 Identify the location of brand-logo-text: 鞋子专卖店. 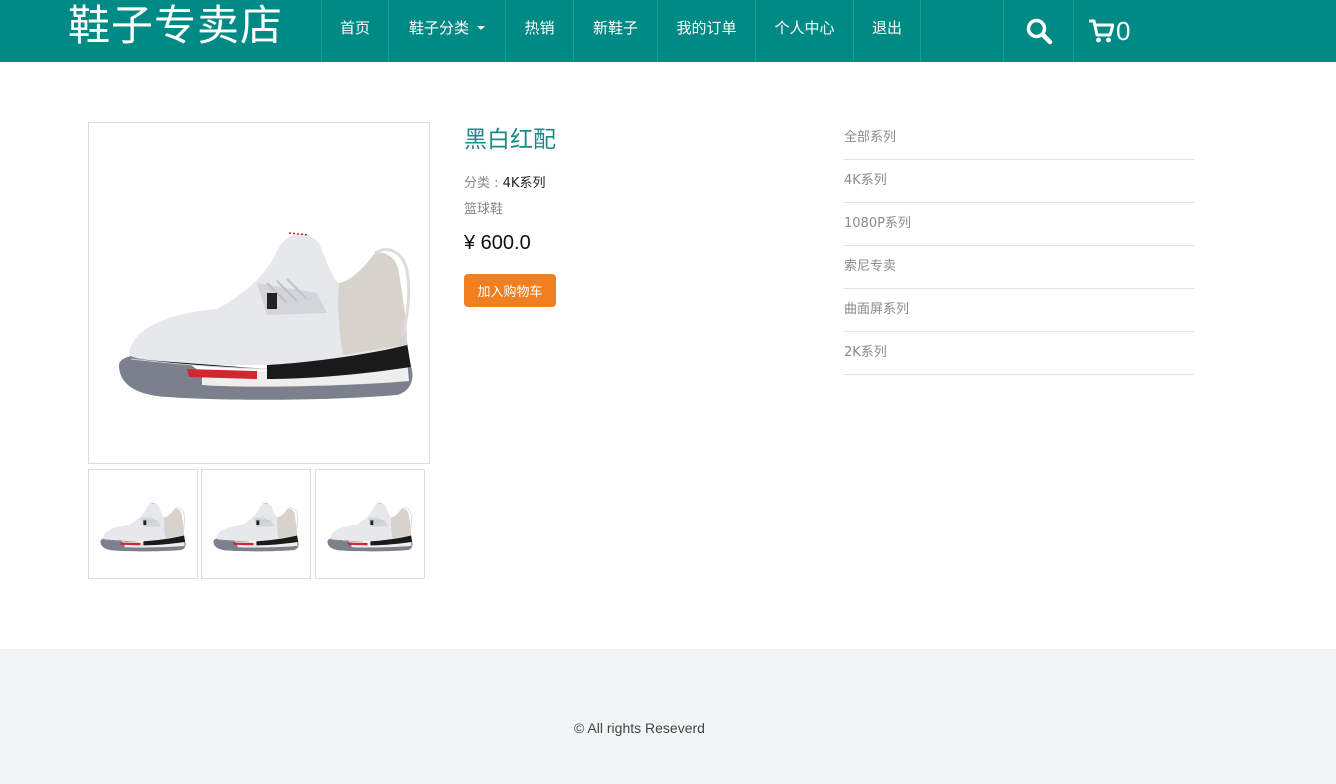
(175, 31).